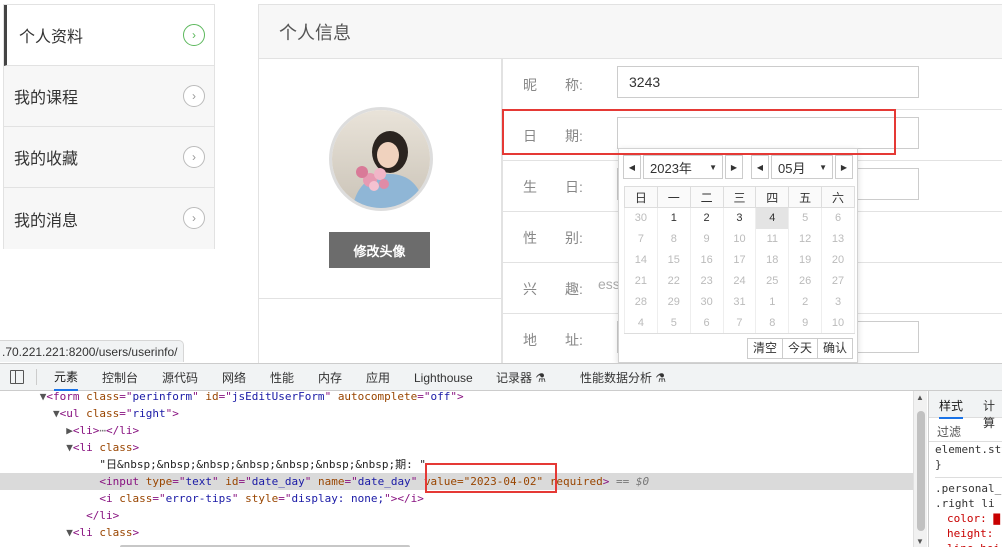 The height and width of the screenshot is (547, 1002). What do you see at coordinates (734, 167) in the screenshot?
I see `next-year-arrow-icon: ▶` at bounding box center [734, 167].